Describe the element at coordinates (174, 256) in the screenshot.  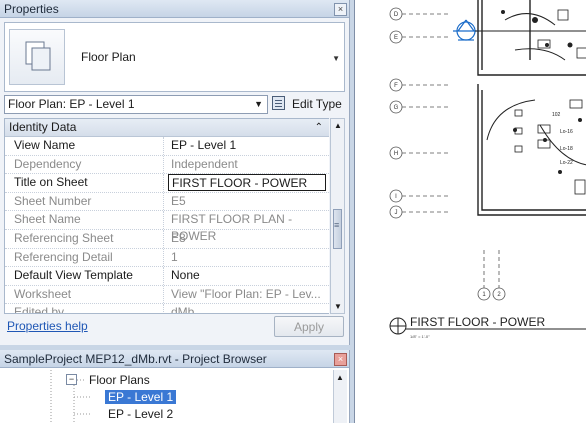
I see `property-value: 1` at that location.